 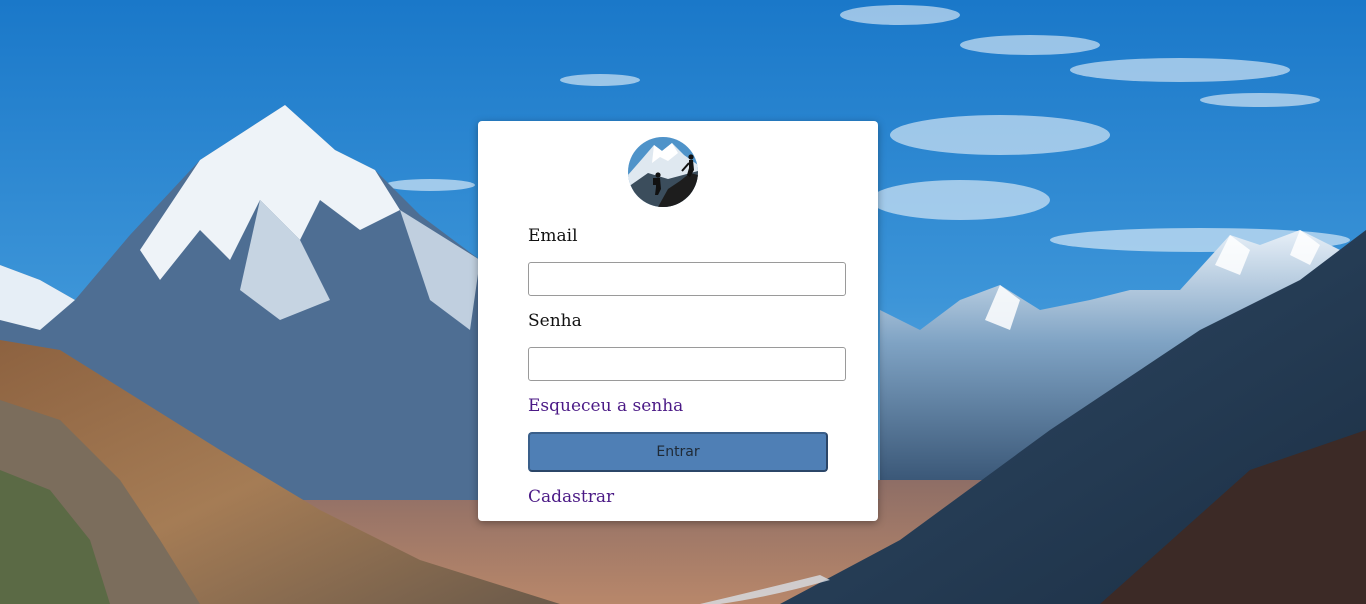 I want to click on mountain-climbers-avatar-icon, so click(x=663, y=172).